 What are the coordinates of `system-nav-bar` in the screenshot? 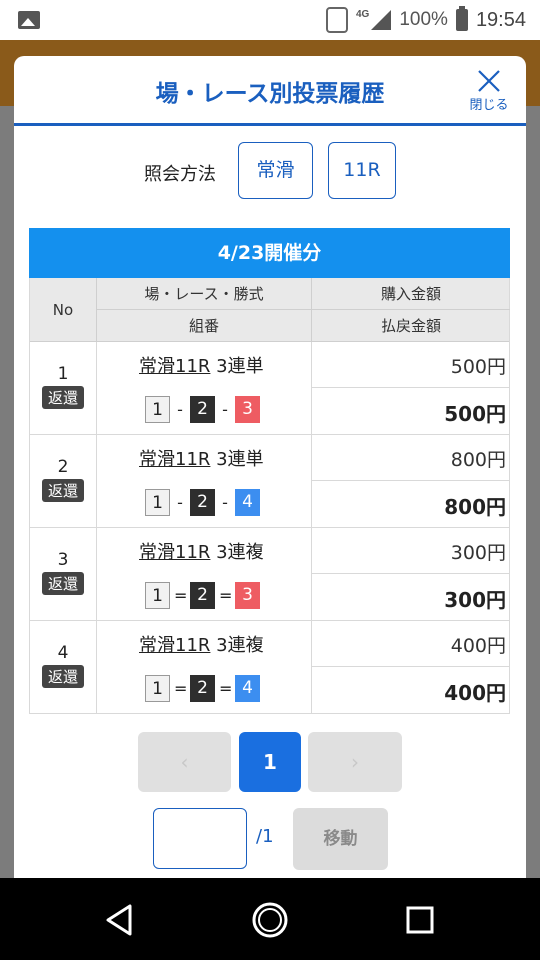 It's located at (270, 919).